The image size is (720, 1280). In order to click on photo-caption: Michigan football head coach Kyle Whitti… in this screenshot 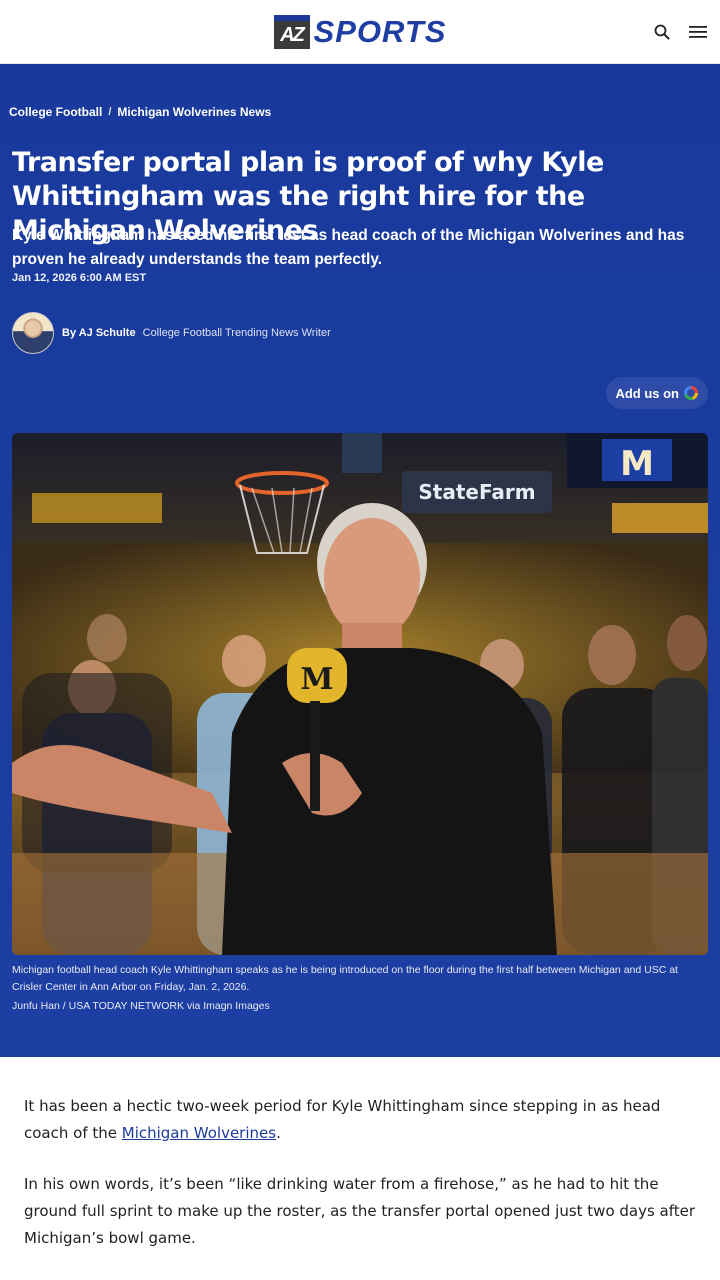, I will do `click(345, 978)`.